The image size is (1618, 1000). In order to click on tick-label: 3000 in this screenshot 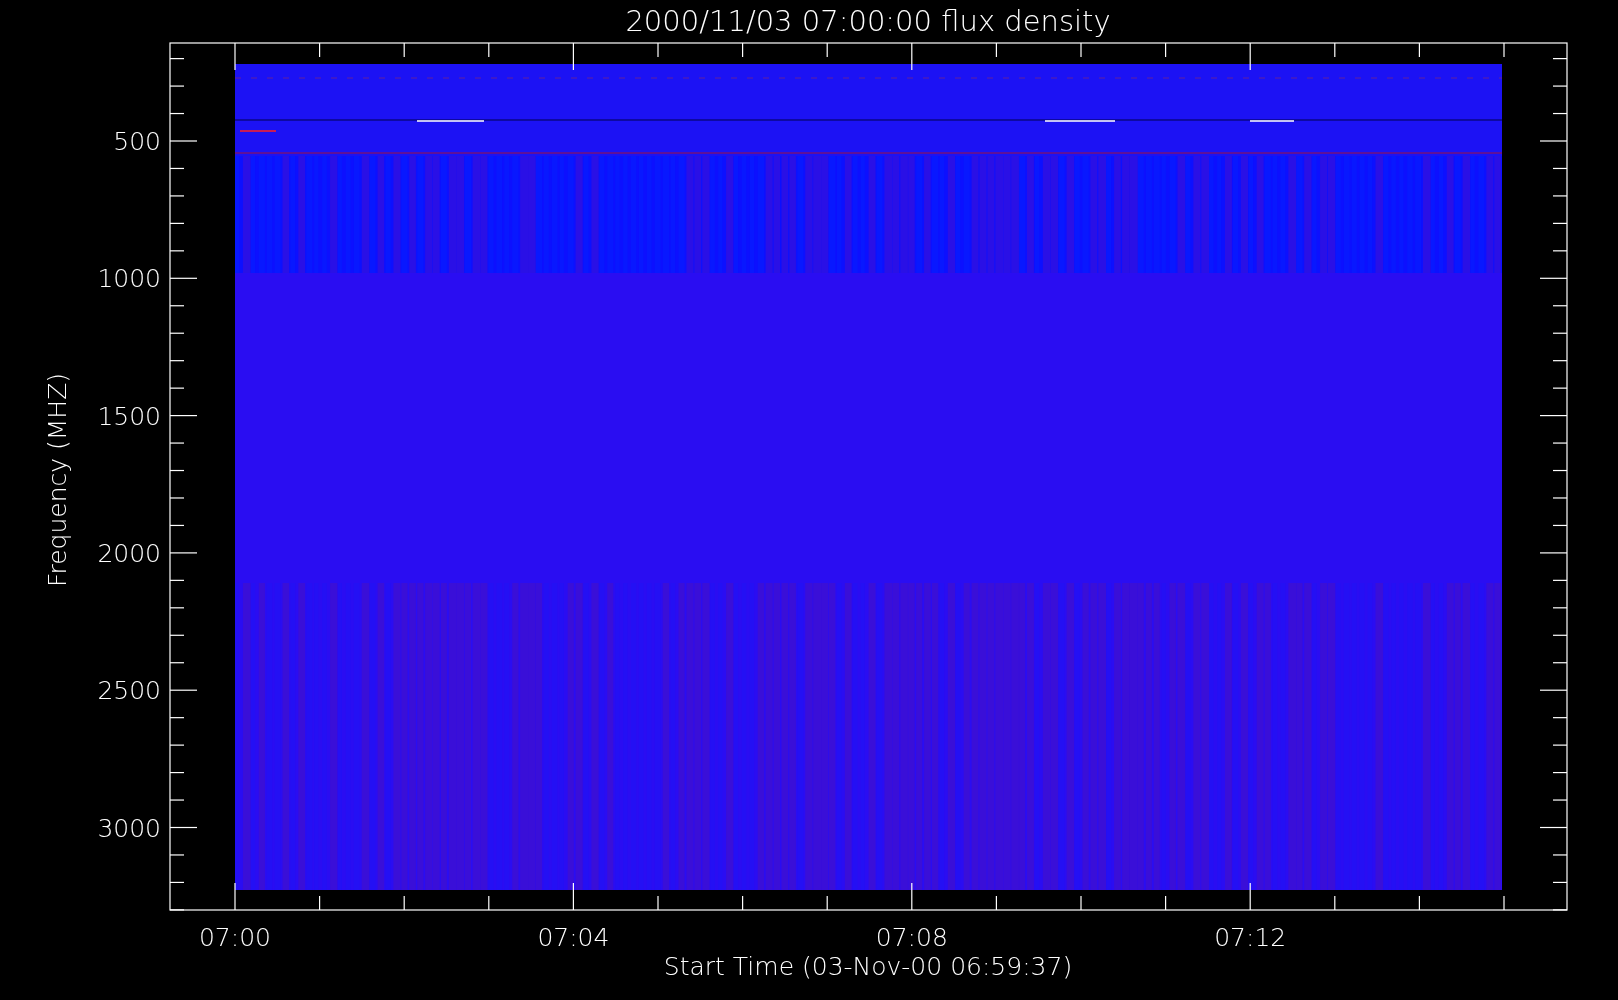, I will do `click(129, 828)`.